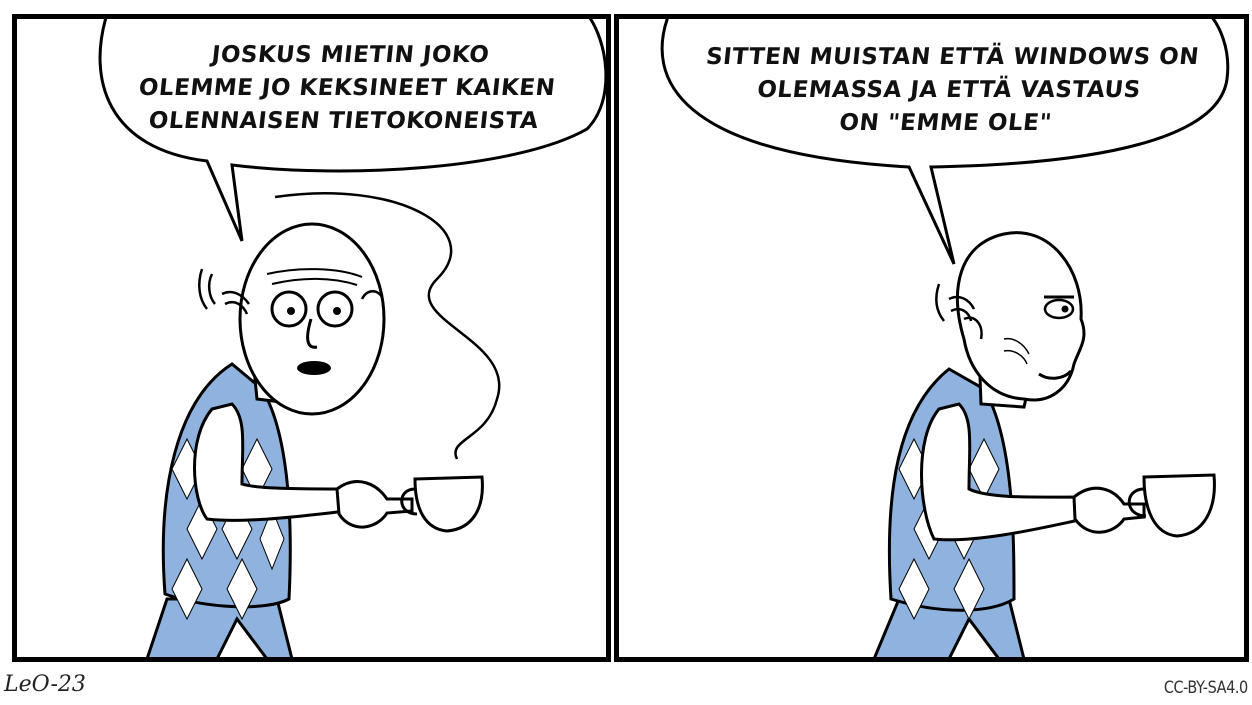  What do you see at coordinates (45, 684) in the screenshot?
I see `artist-signature: LeO-23` at bounding box center [45, 684].